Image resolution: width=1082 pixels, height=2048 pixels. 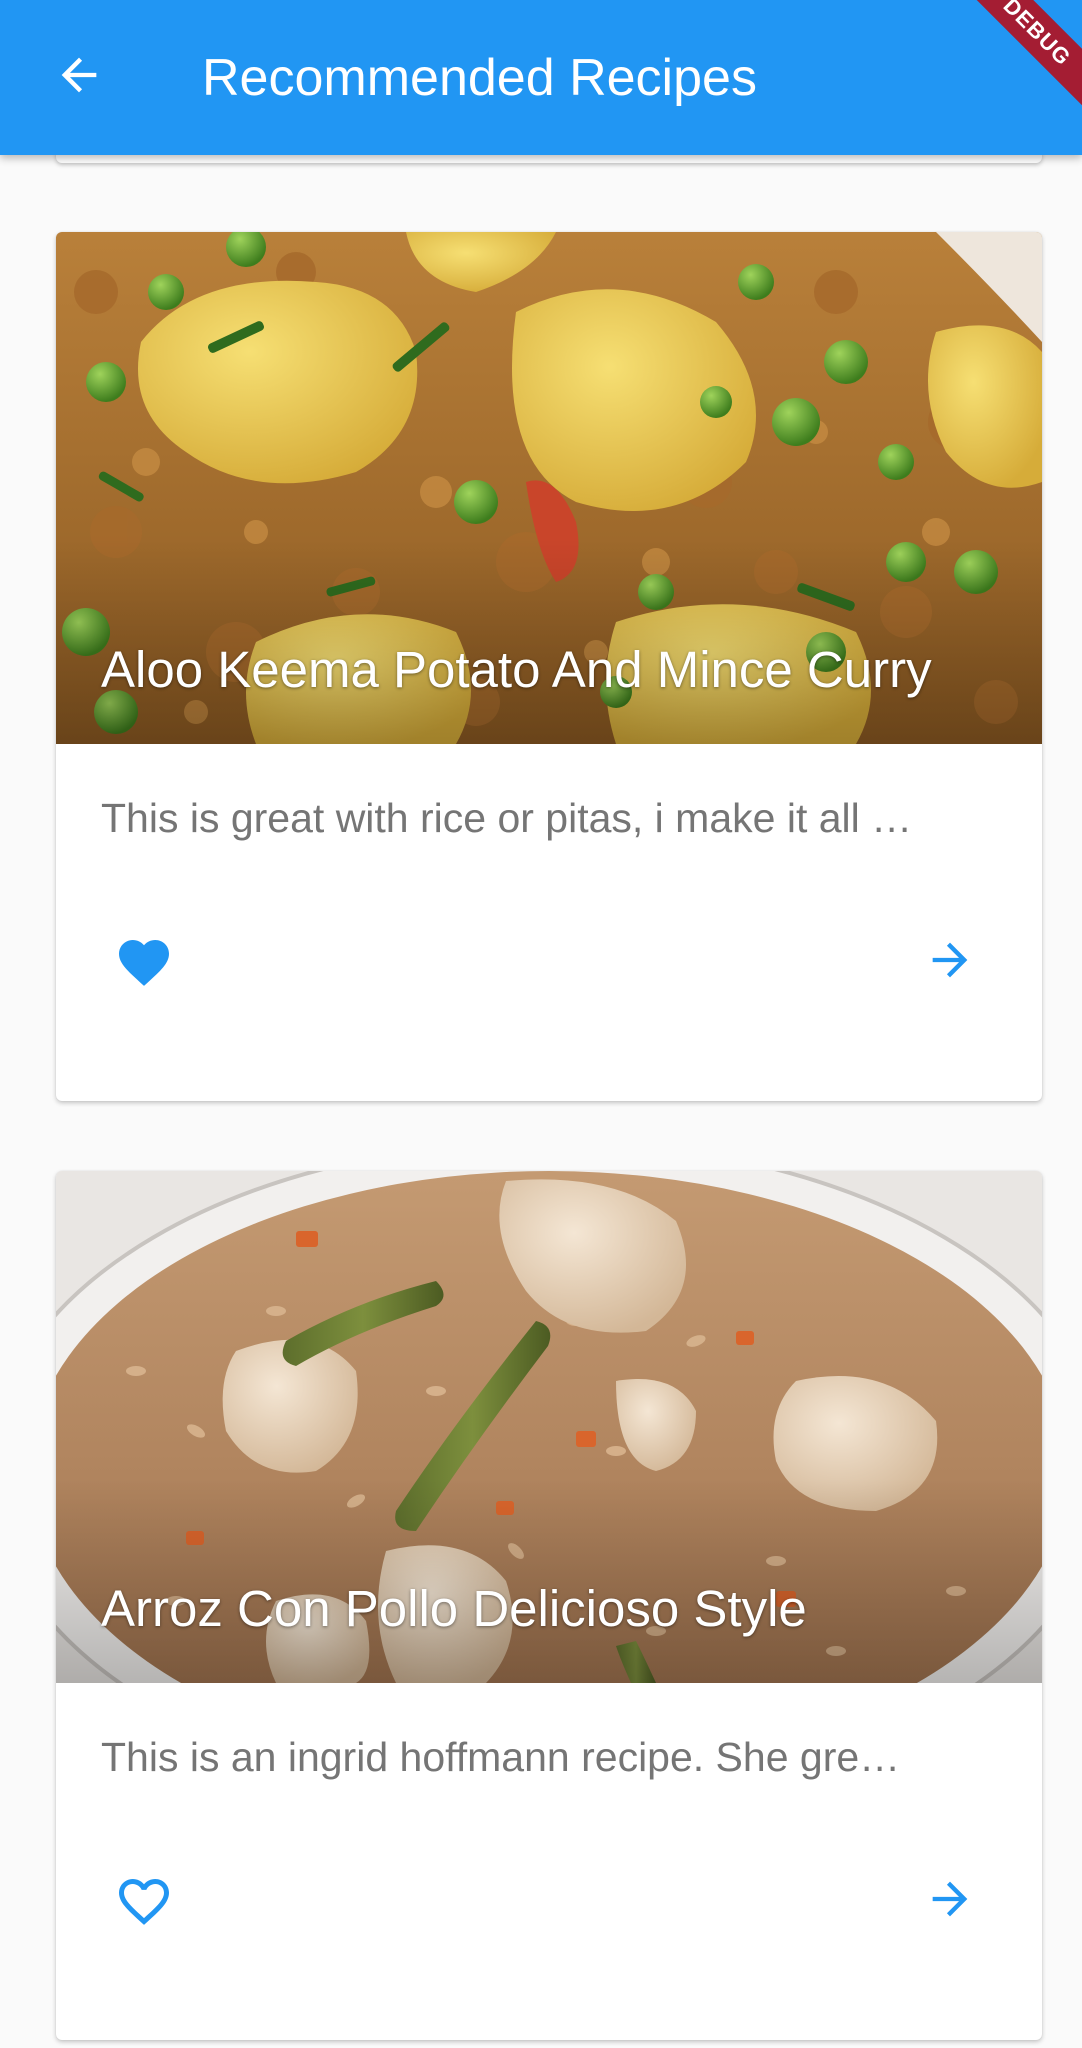 I want to click on heart-filled-icon, so click(x=144, y=962).